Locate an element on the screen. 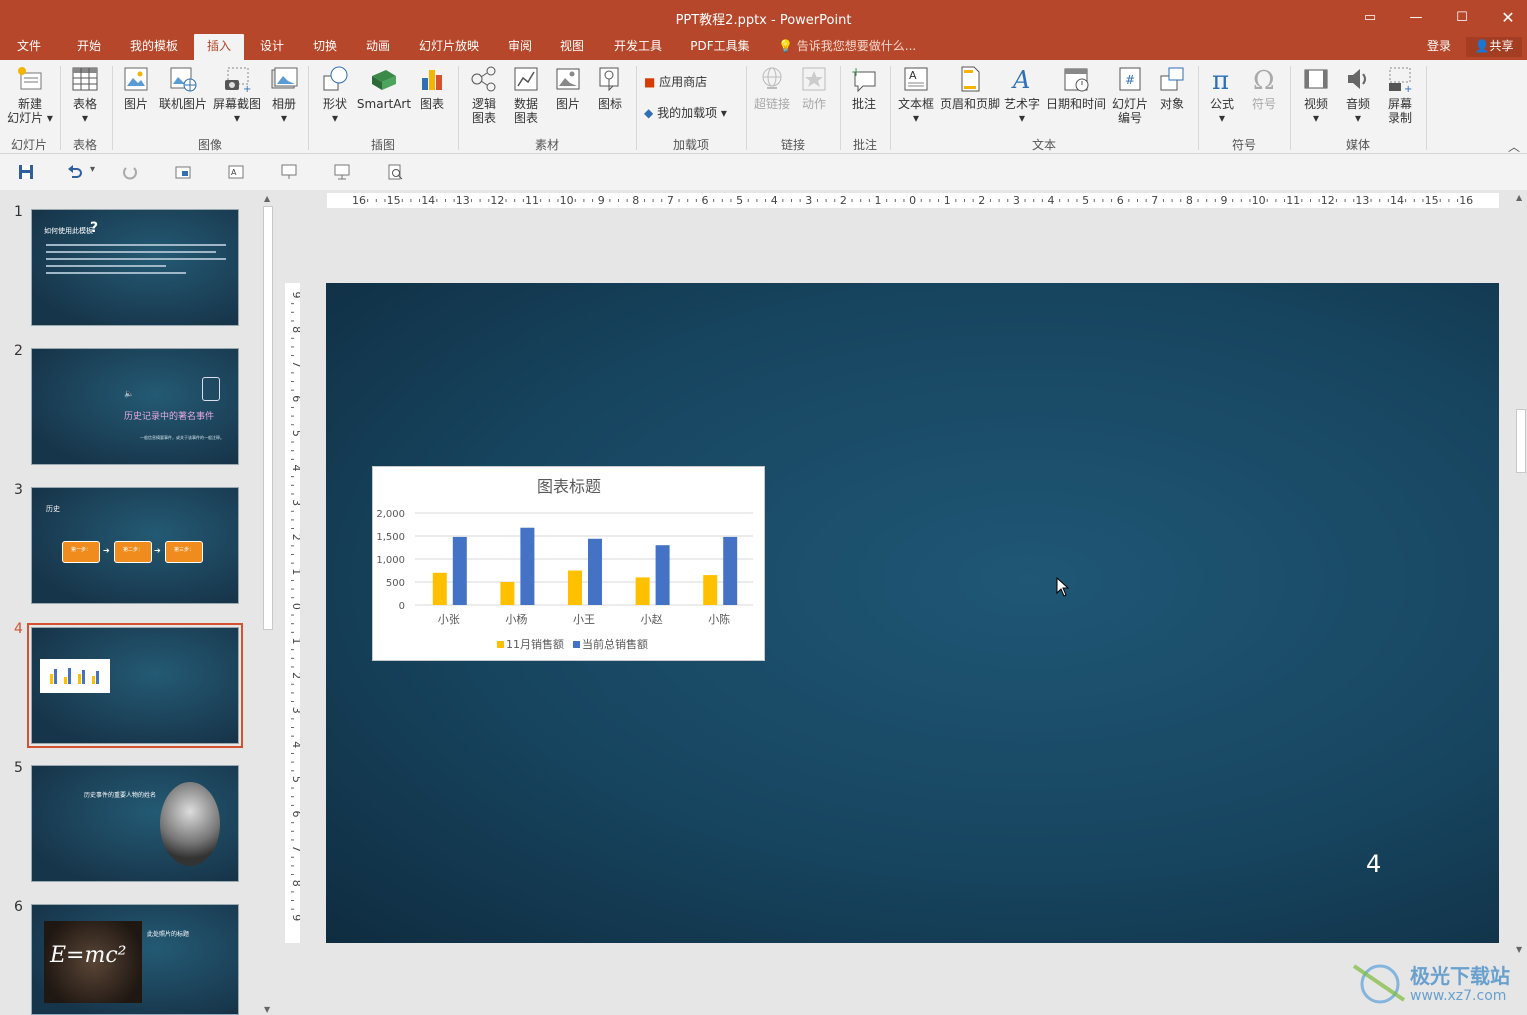 This screenshot has height=1015, width=1527. bar-total-sales is located at coordinates (595, 571).